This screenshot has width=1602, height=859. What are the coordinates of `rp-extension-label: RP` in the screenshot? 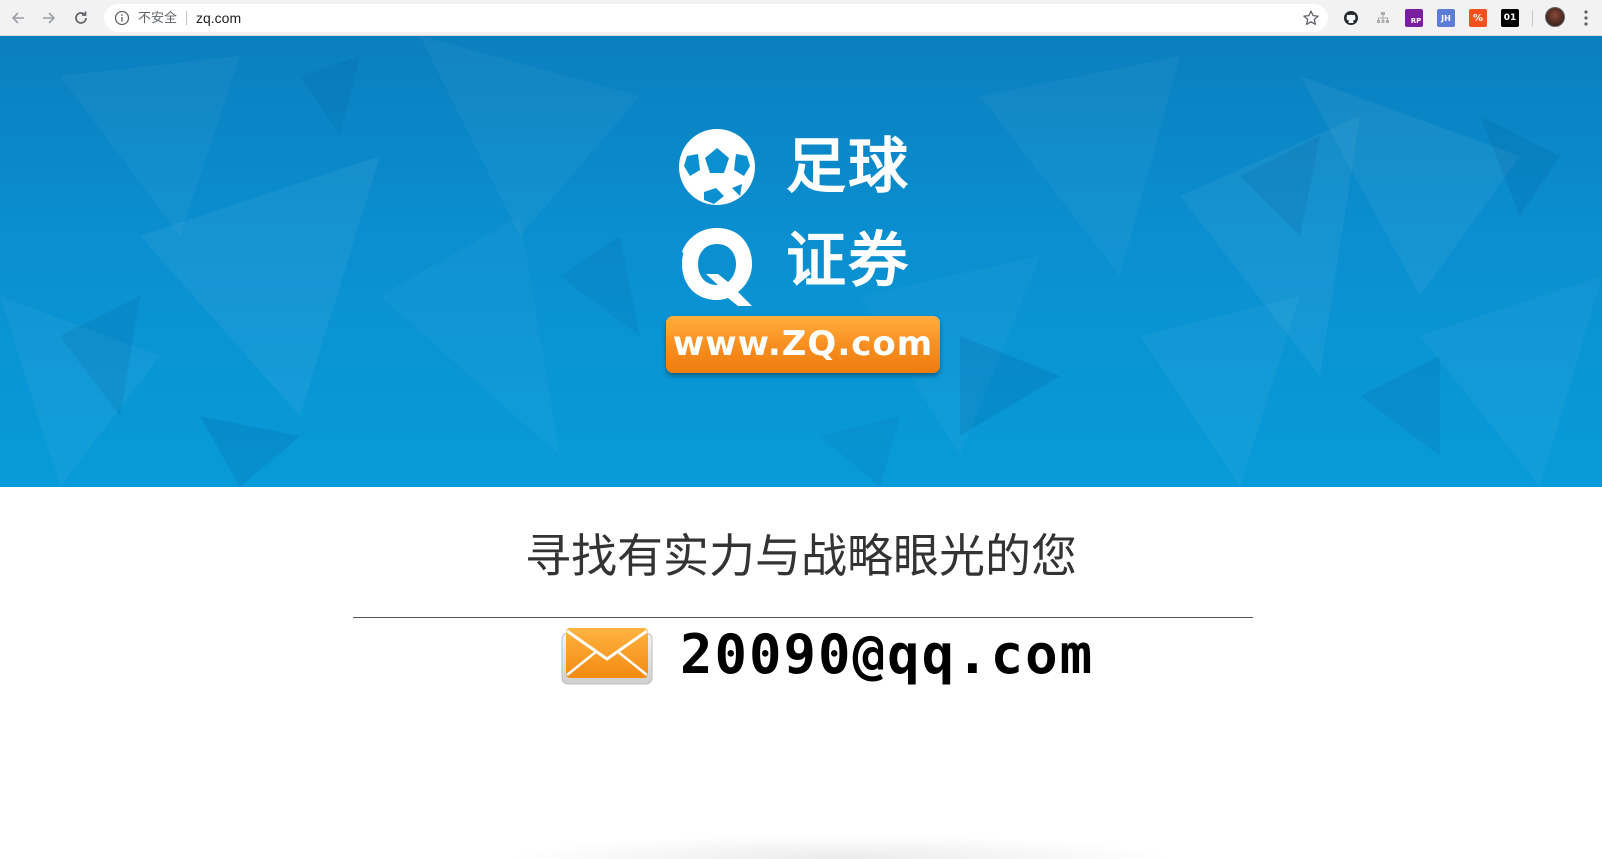 It's located at (1416, 21).